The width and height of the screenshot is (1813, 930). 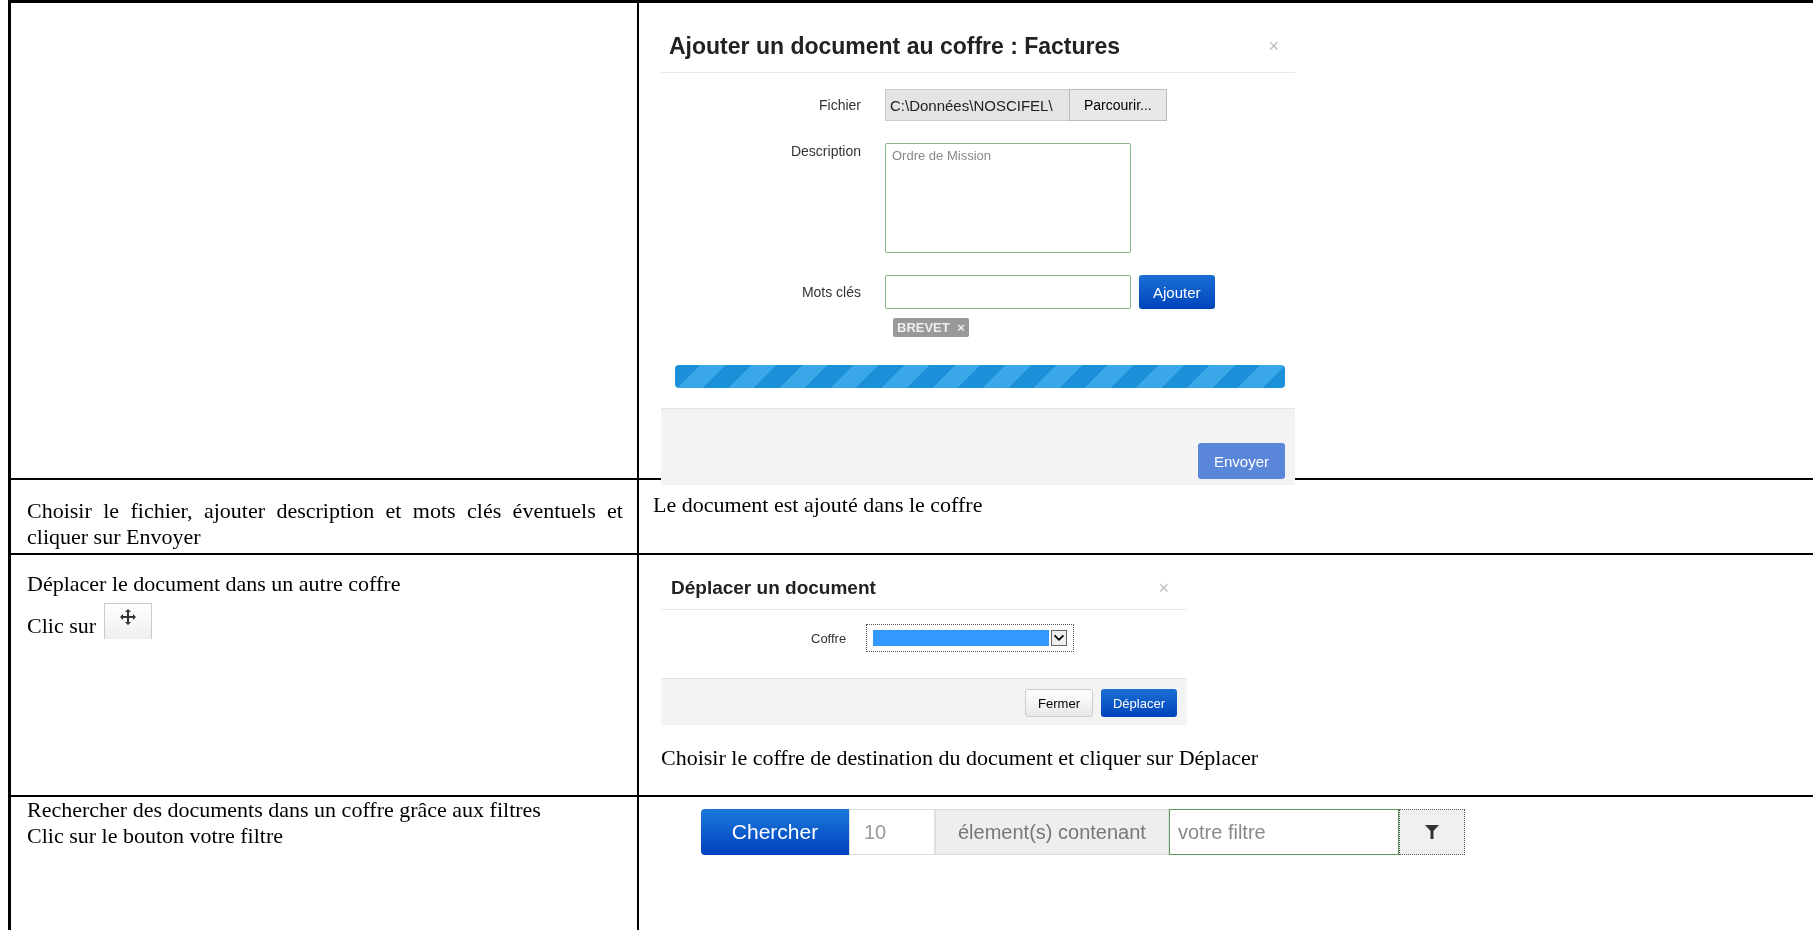 What do you see at coordinates (1177, 292) in the screenshot?
I see `add-button: Ajouter` at bounding box center [1177, 292].